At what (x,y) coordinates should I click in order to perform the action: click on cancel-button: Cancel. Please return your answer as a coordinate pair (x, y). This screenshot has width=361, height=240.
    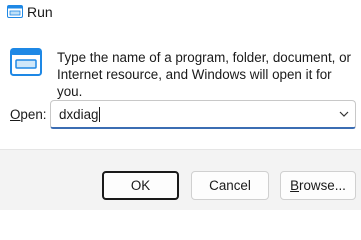
    Looking at the image, I should click on (230, 185).